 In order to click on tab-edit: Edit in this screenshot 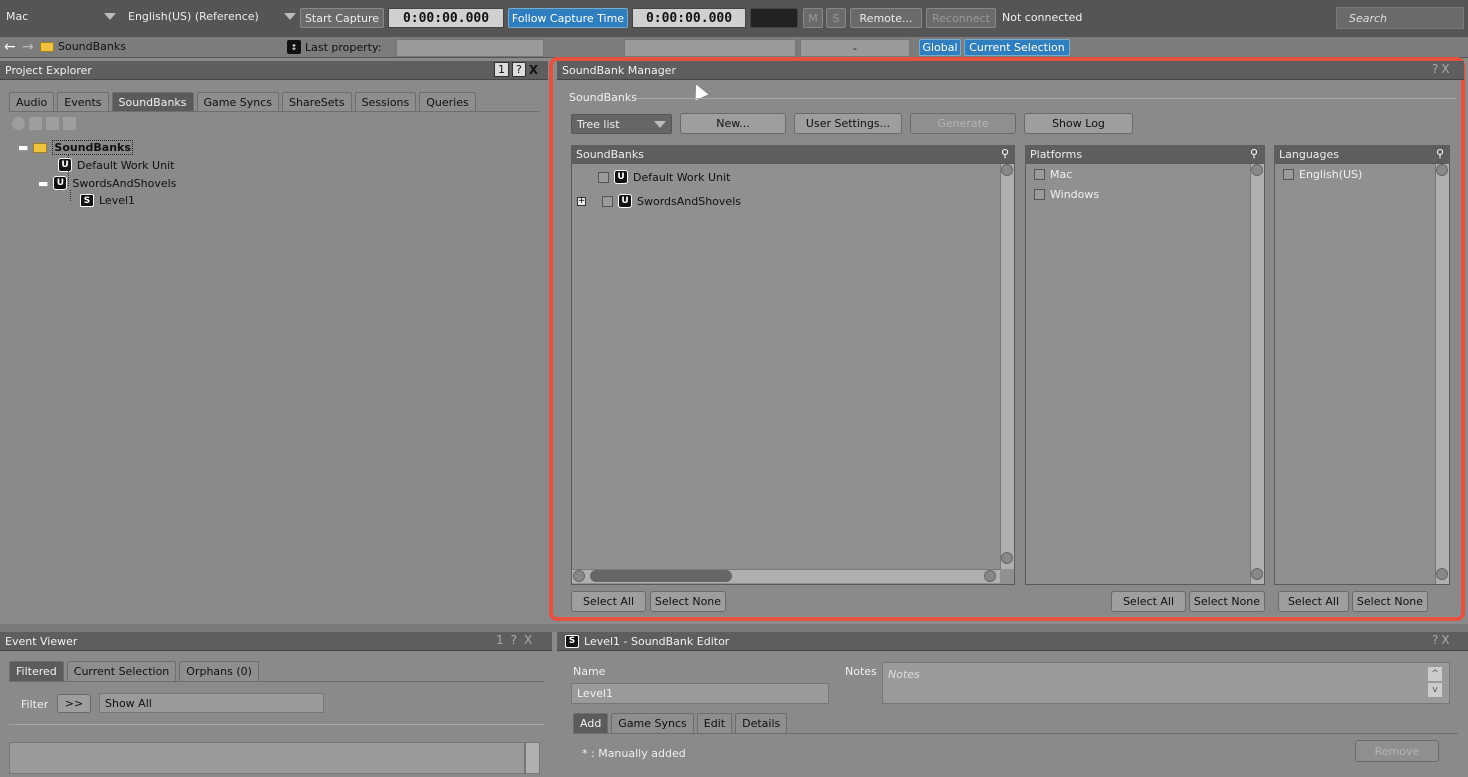, I will do `click(714, 723)`.